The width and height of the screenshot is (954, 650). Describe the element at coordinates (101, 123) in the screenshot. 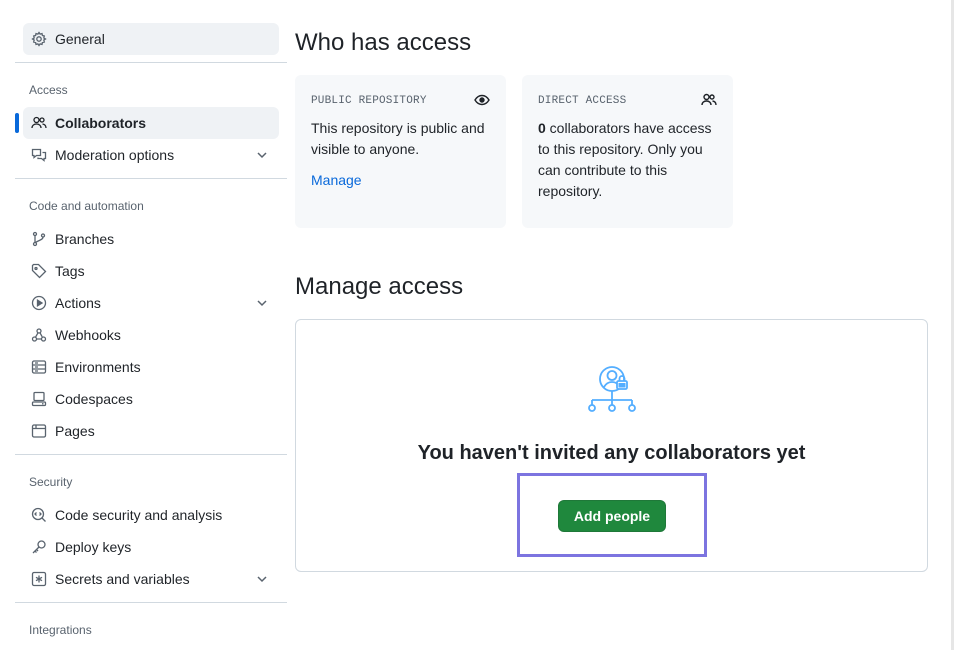

I see `sidebar-item-label: Collaborators` at that location.